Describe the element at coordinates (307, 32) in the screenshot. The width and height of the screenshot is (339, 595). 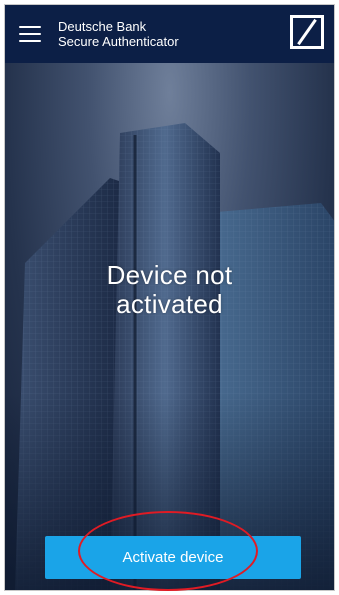
I see `deutsche-bank-logo-icon` at that location.